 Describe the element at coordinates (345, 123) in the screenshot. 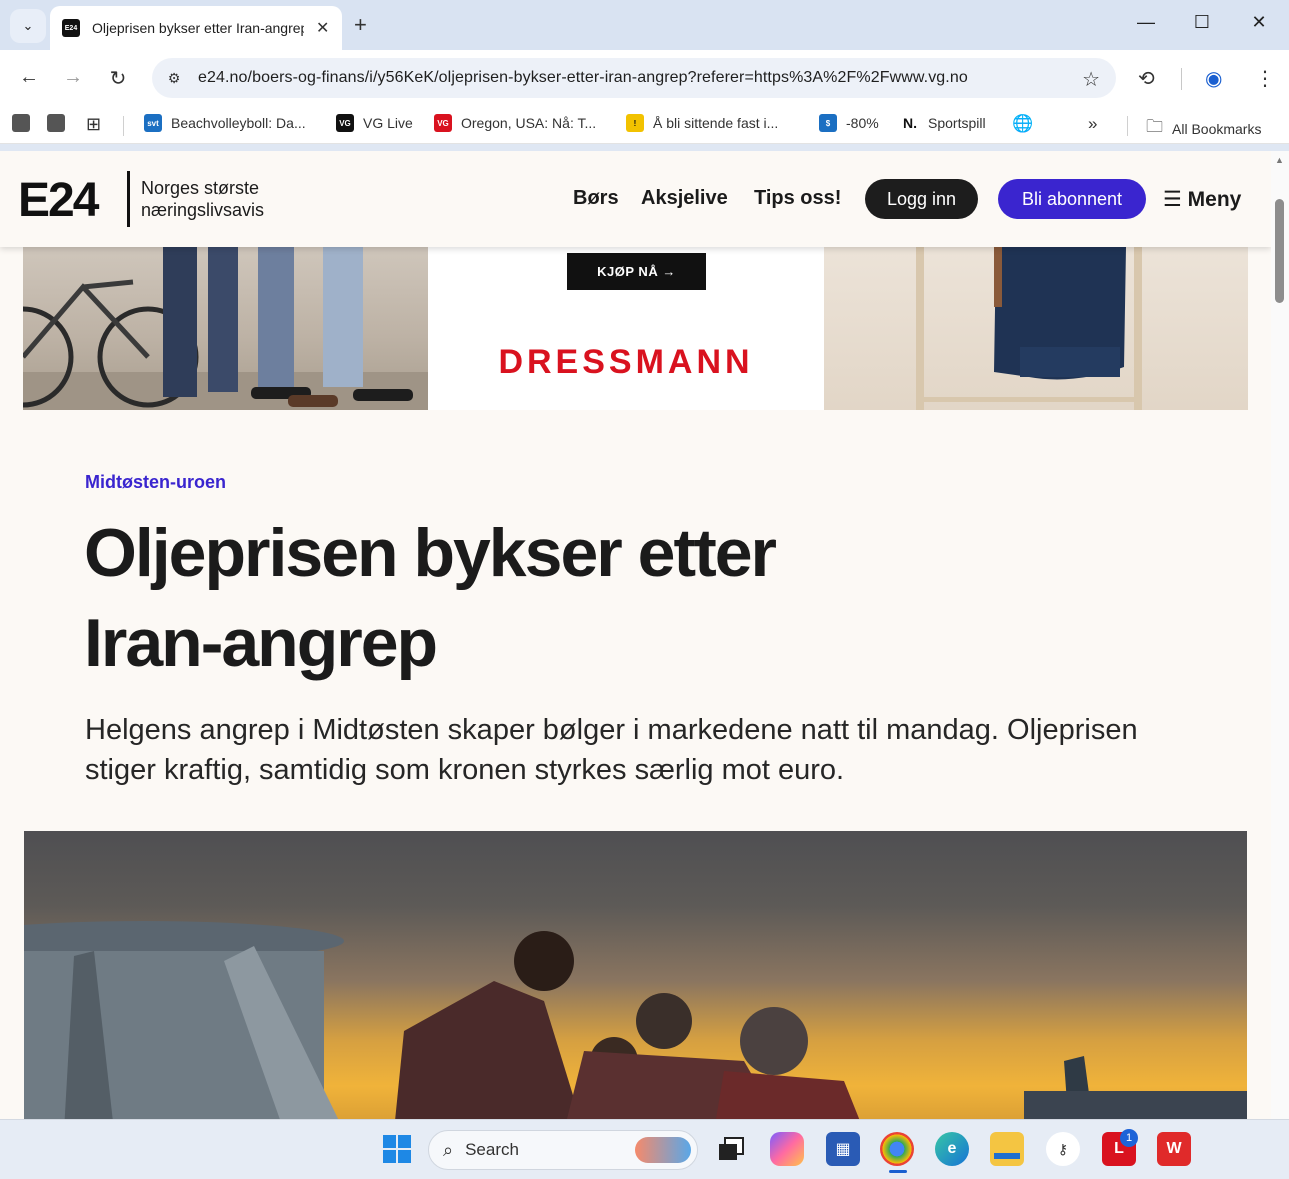

I see `vg-live-icon: VG` at that location.